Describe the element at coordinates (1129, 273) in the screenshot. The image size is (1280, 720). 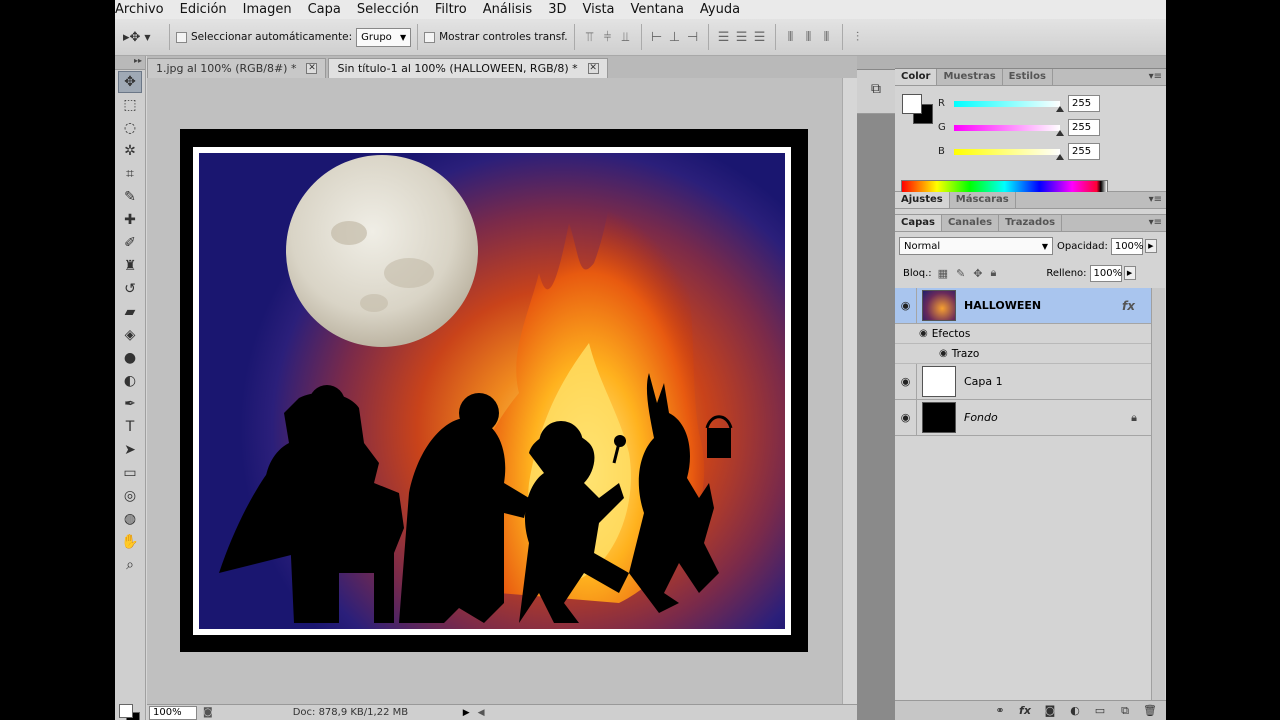
I see `fill-slider-arrow-icon: ▶` at that location.